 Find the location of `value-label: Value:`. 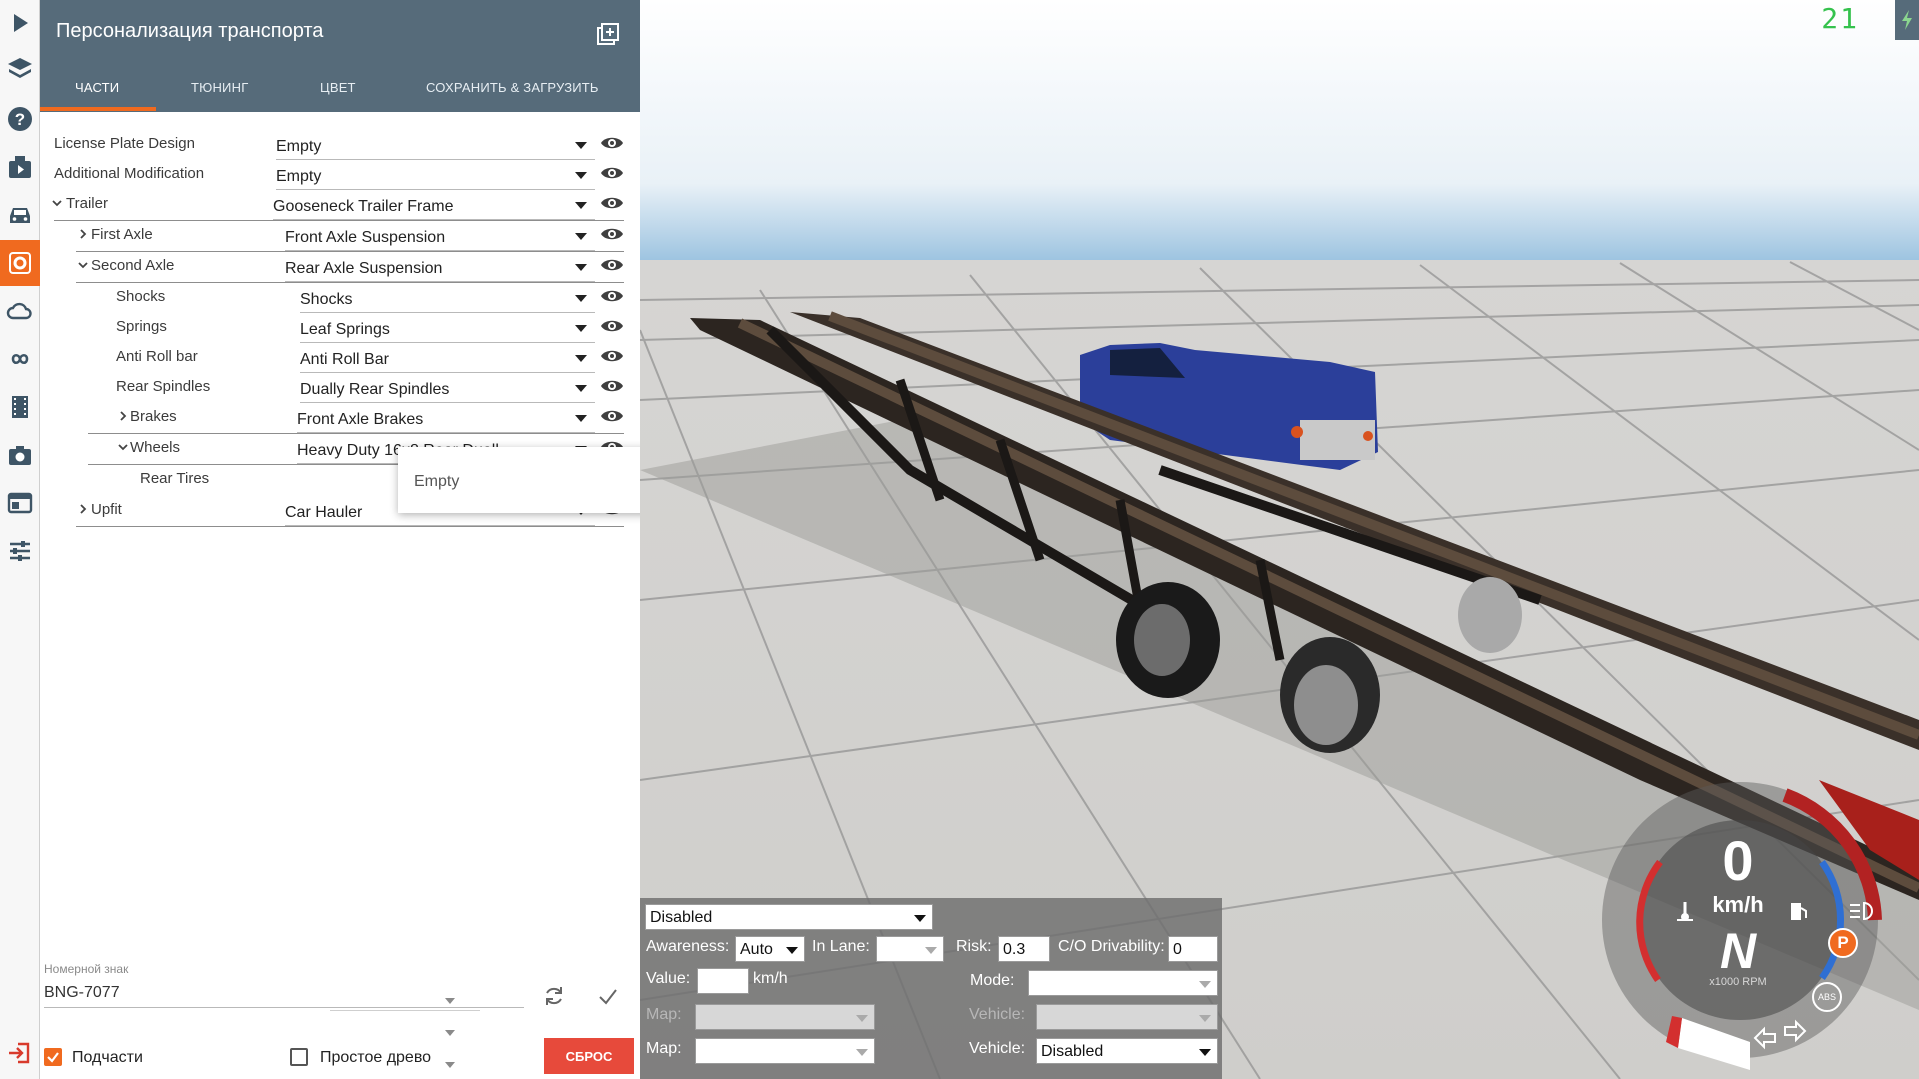

value-label: Value: is located at coordinates (668, 978).